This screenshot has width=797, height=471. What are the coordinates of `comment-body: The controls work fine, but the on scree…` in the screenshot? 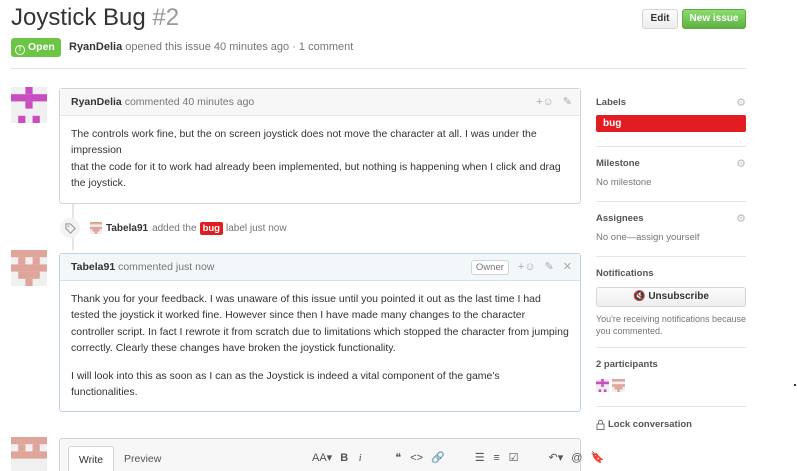 It's located at (320, 158).